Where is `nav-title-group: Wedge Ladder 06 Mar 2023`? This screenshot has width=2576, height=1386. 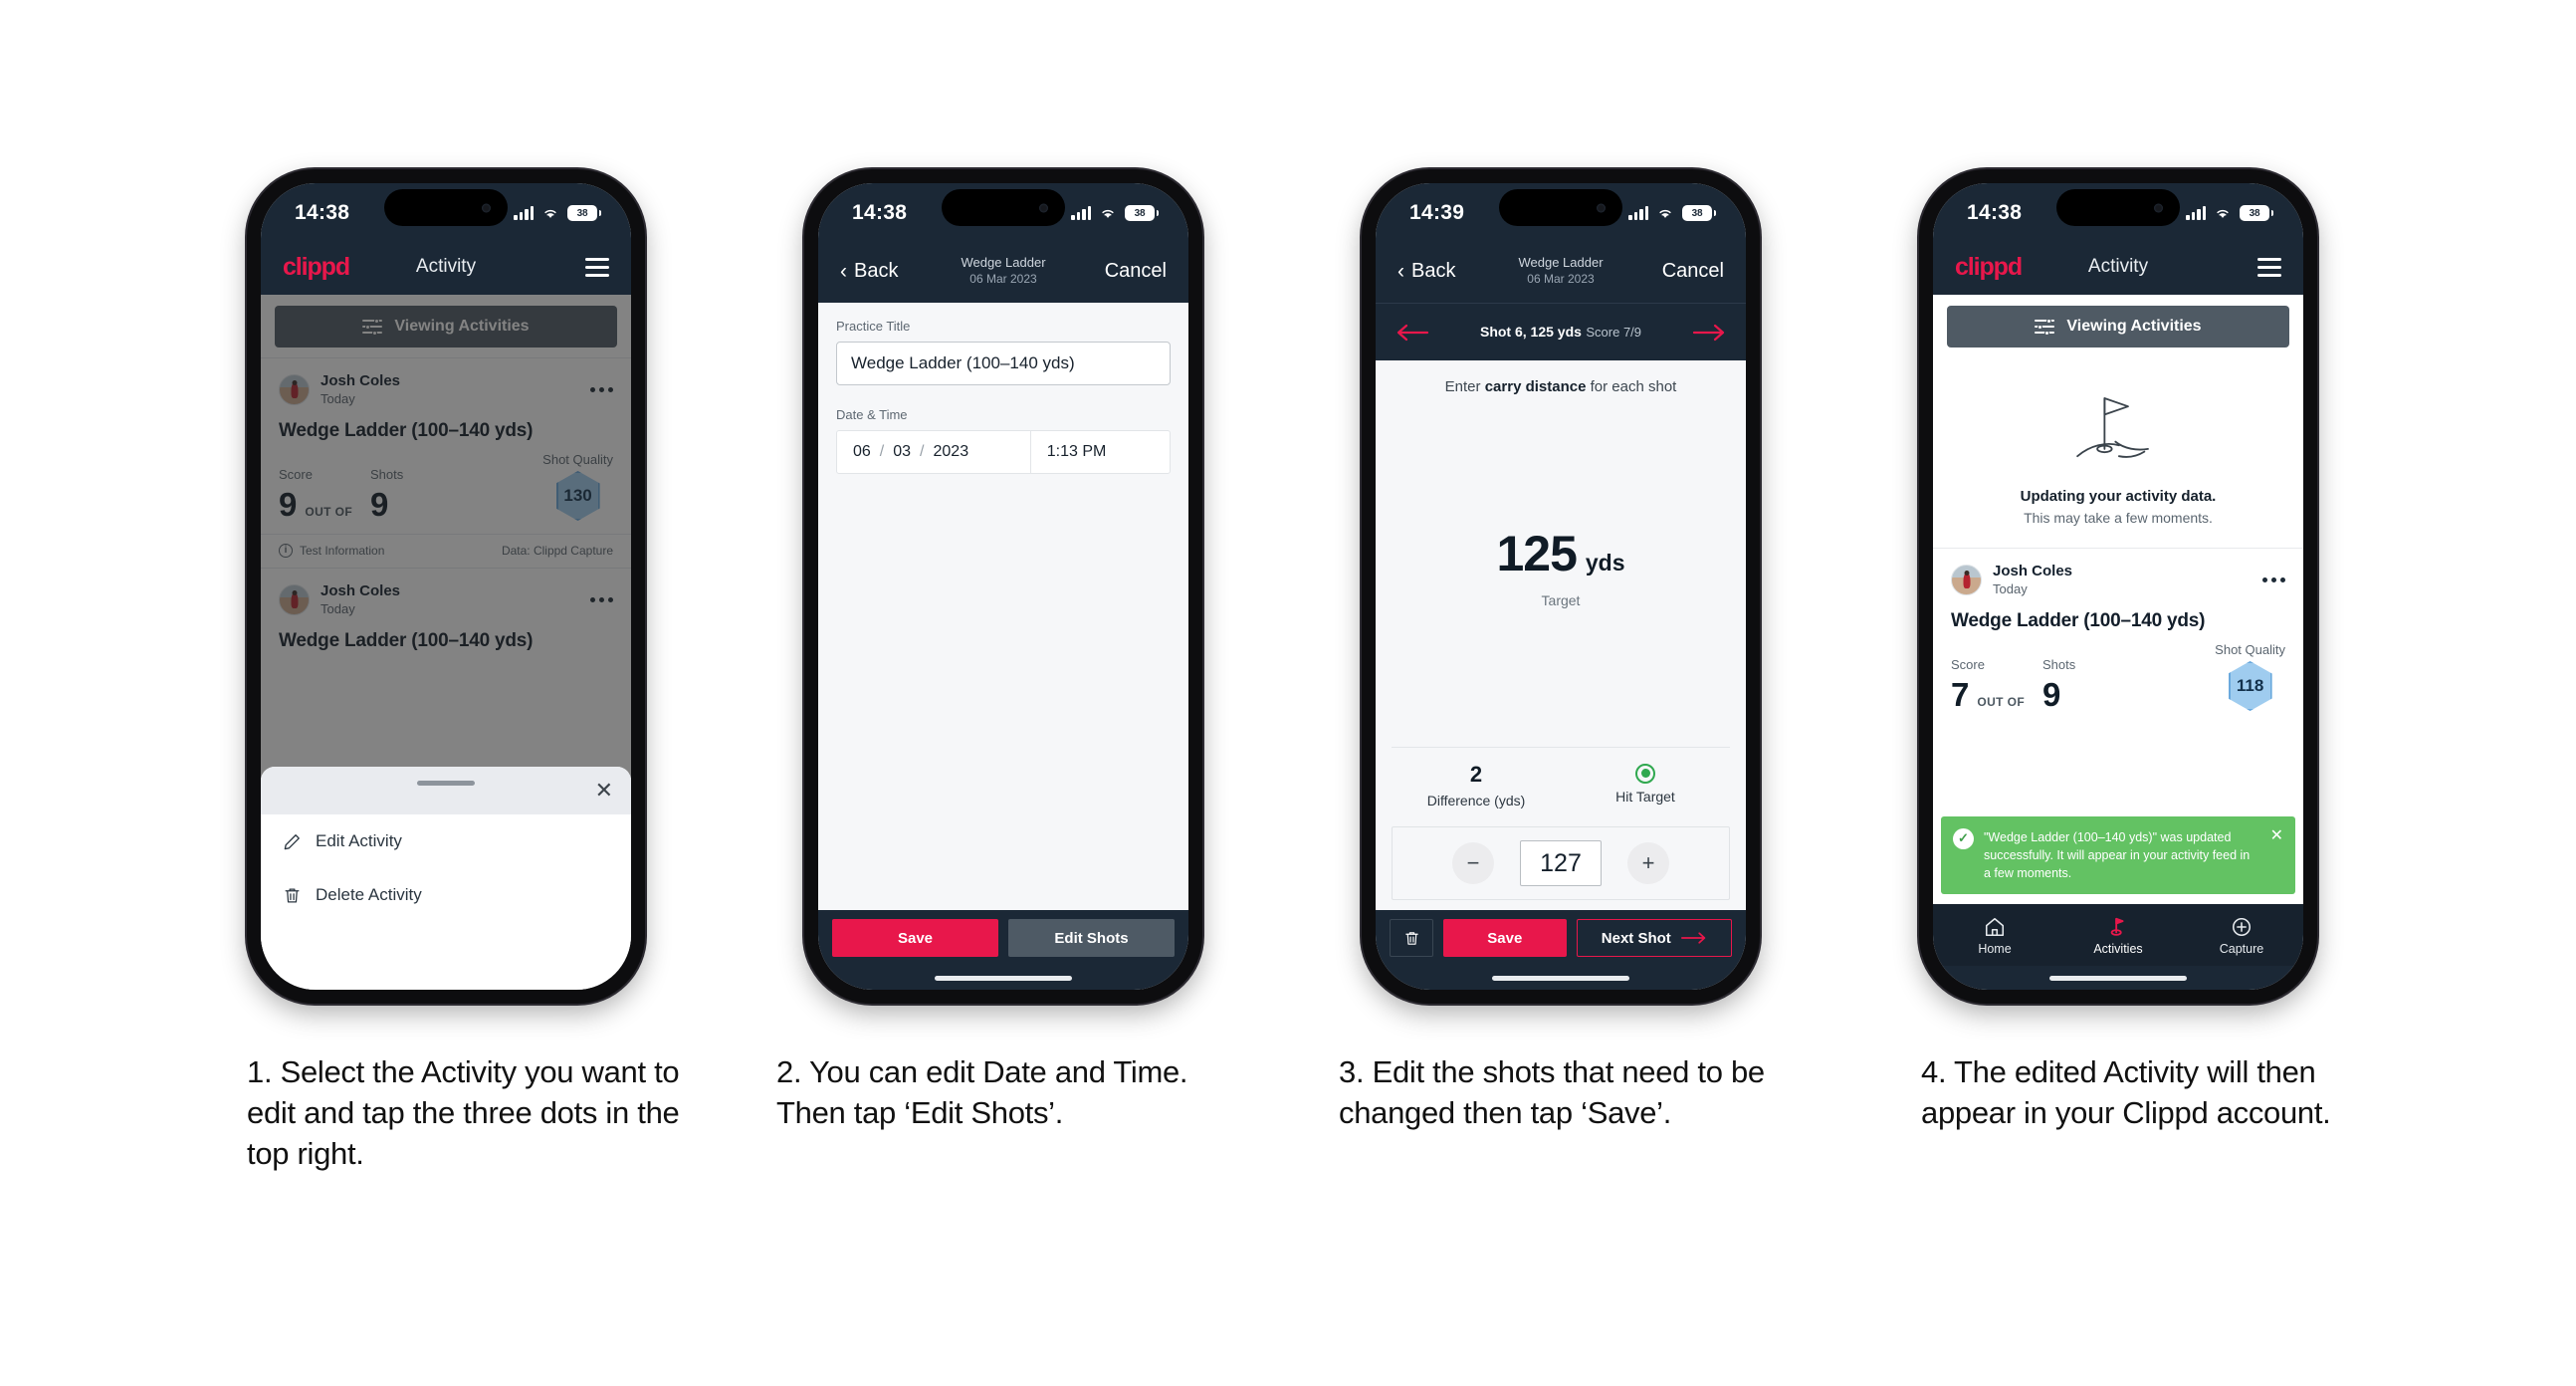
nav-title-group: Wedge Ladder 06 Mar 2023 is located at coordinates (1560, 270).